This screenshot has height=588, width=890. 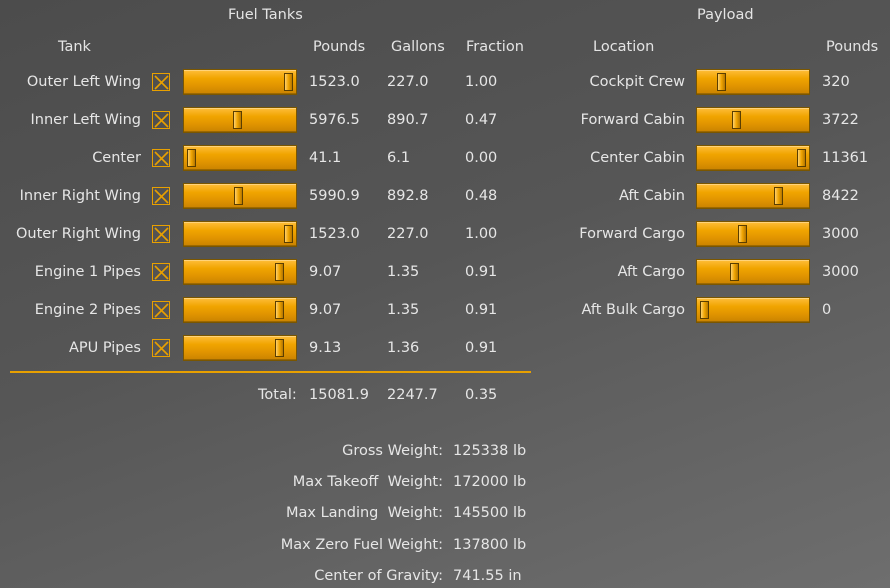 I want to click on fuel-tank-fraction: 0.47, so click(x=481, y=120).